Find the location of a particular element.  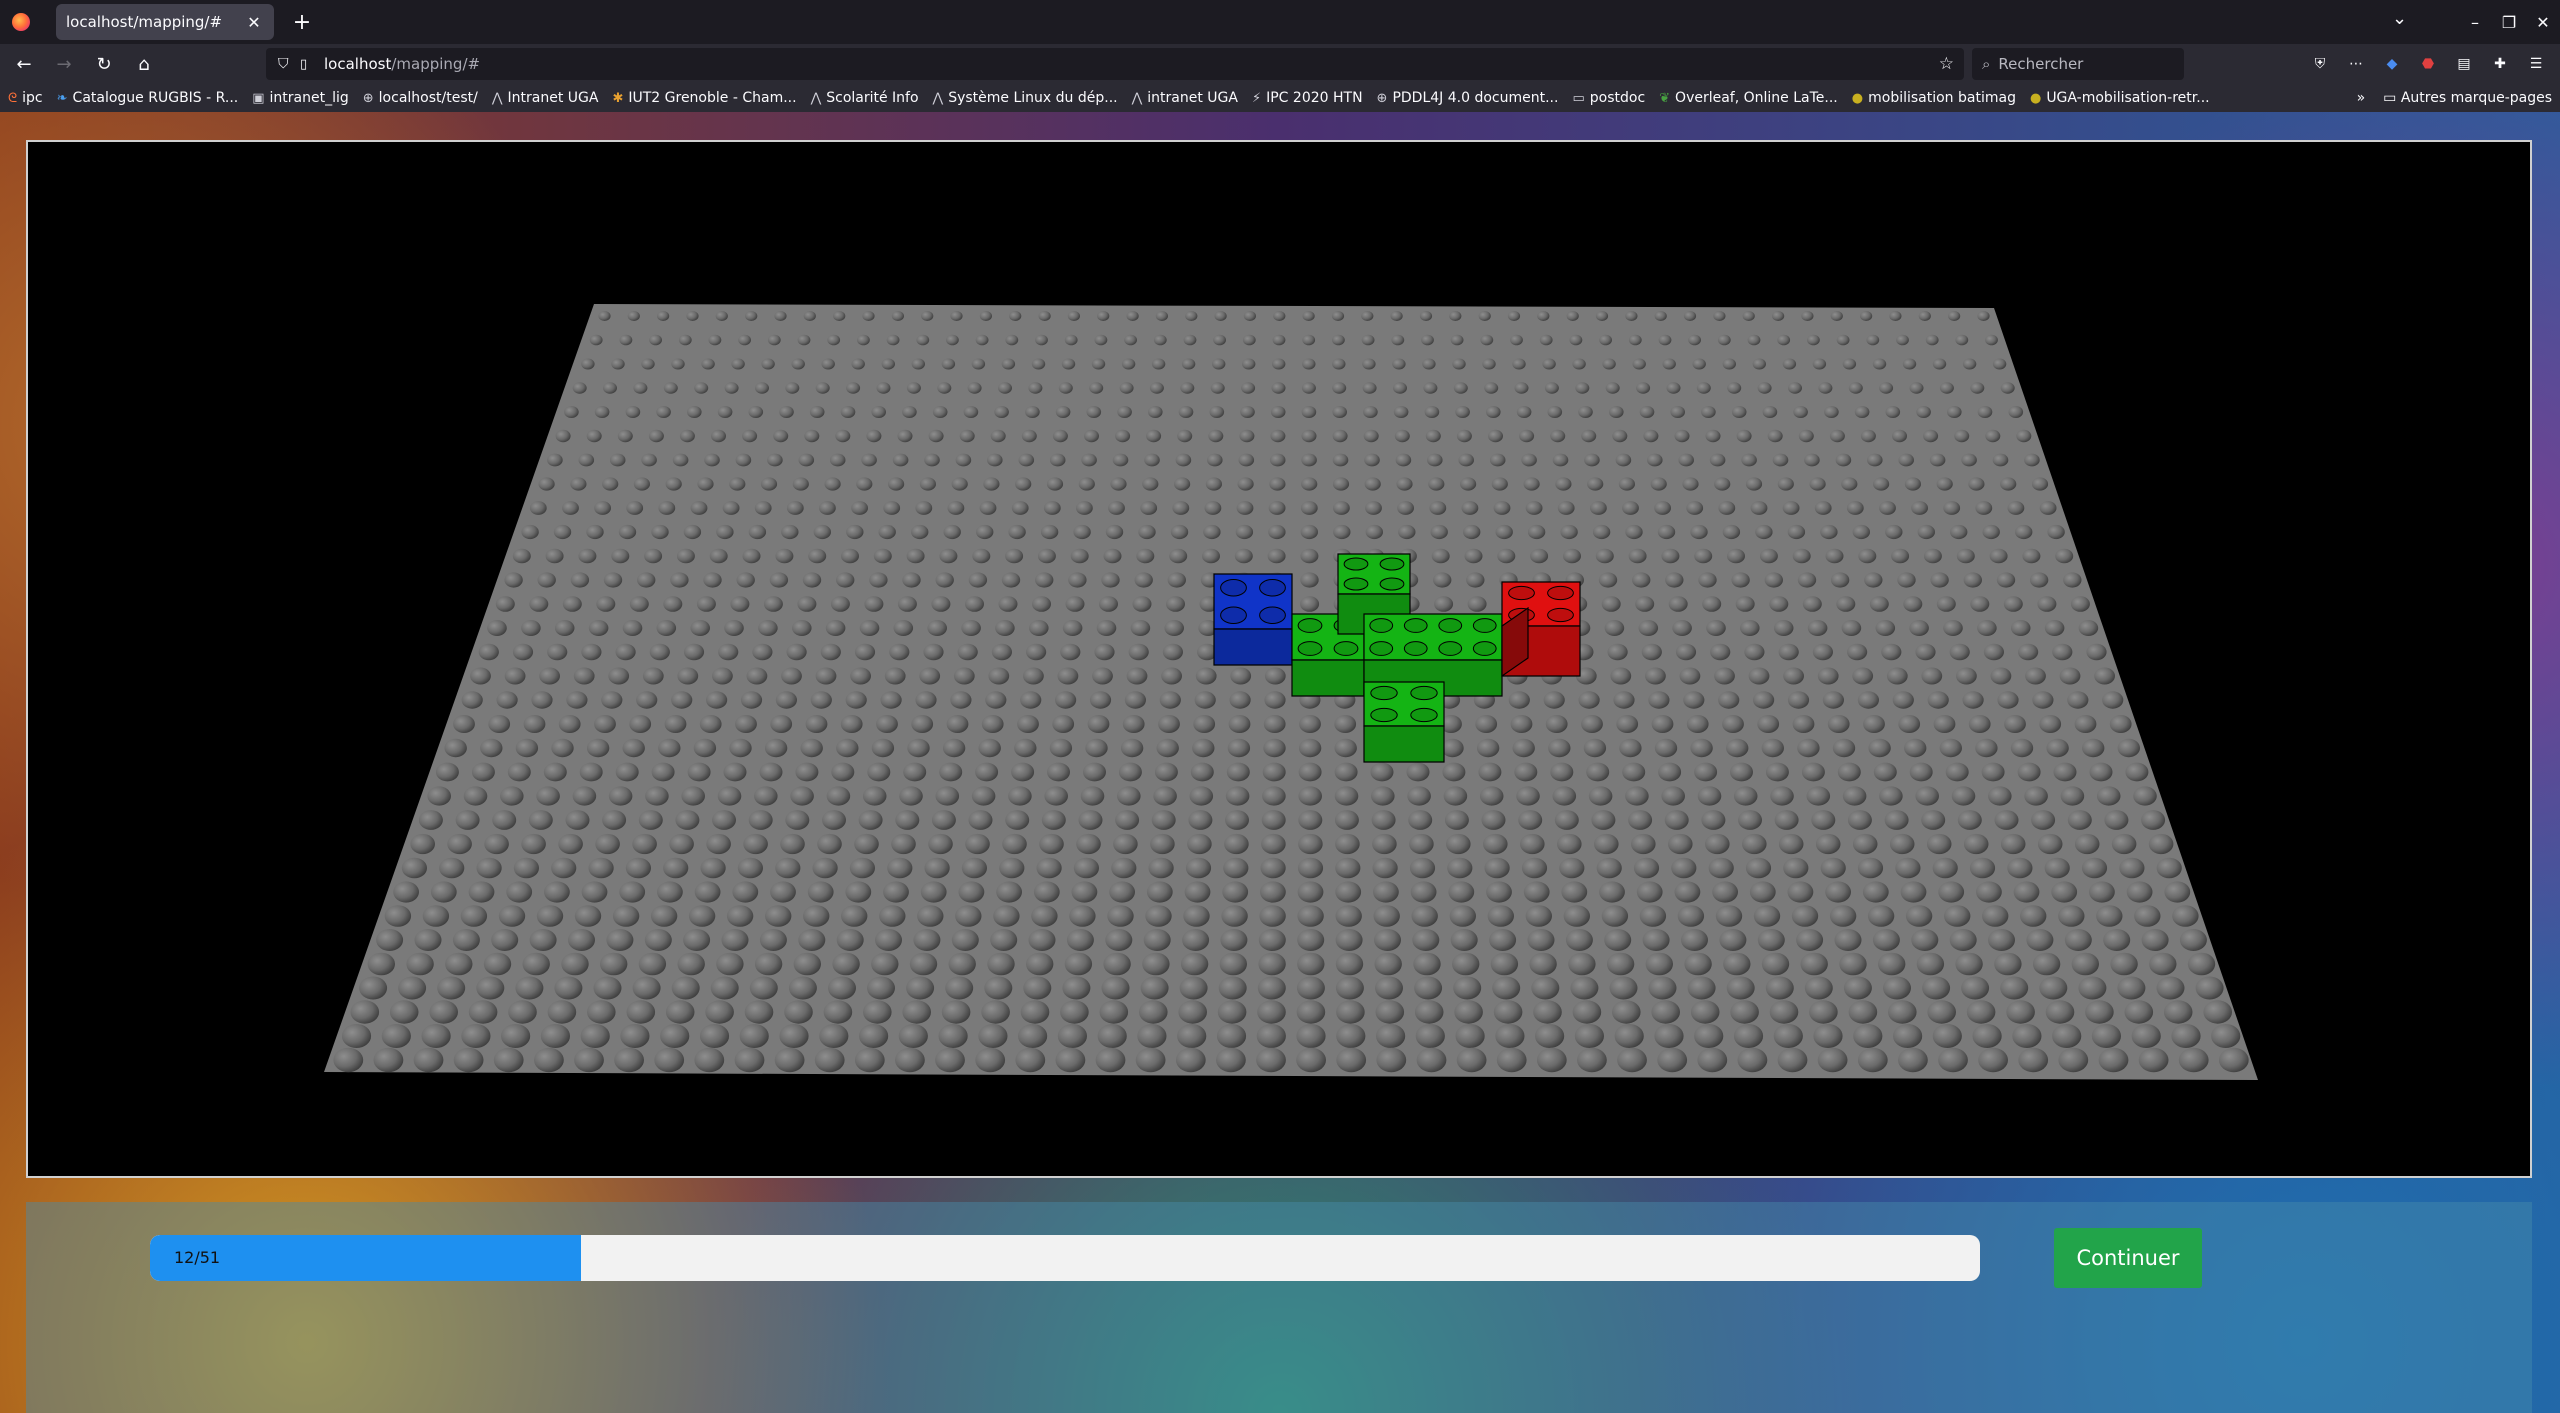

bookmark-star-icon: ☆ is located at coordinates (1946, 64).